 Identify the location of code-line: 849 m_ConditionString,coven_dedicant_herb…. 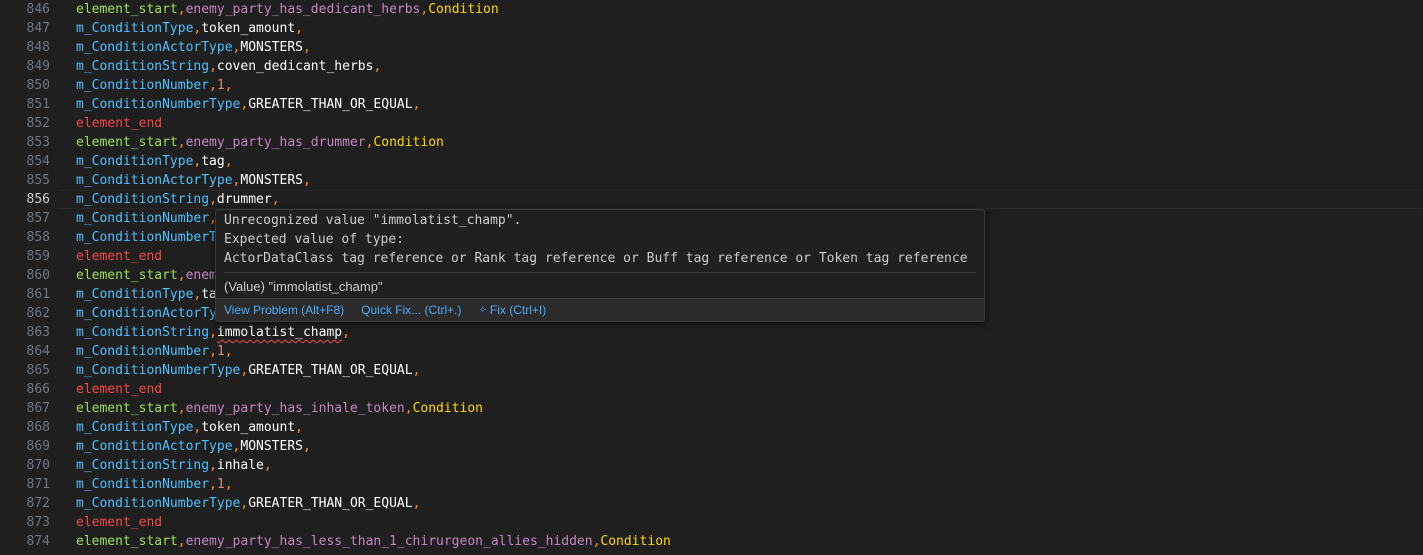
(711, 66).